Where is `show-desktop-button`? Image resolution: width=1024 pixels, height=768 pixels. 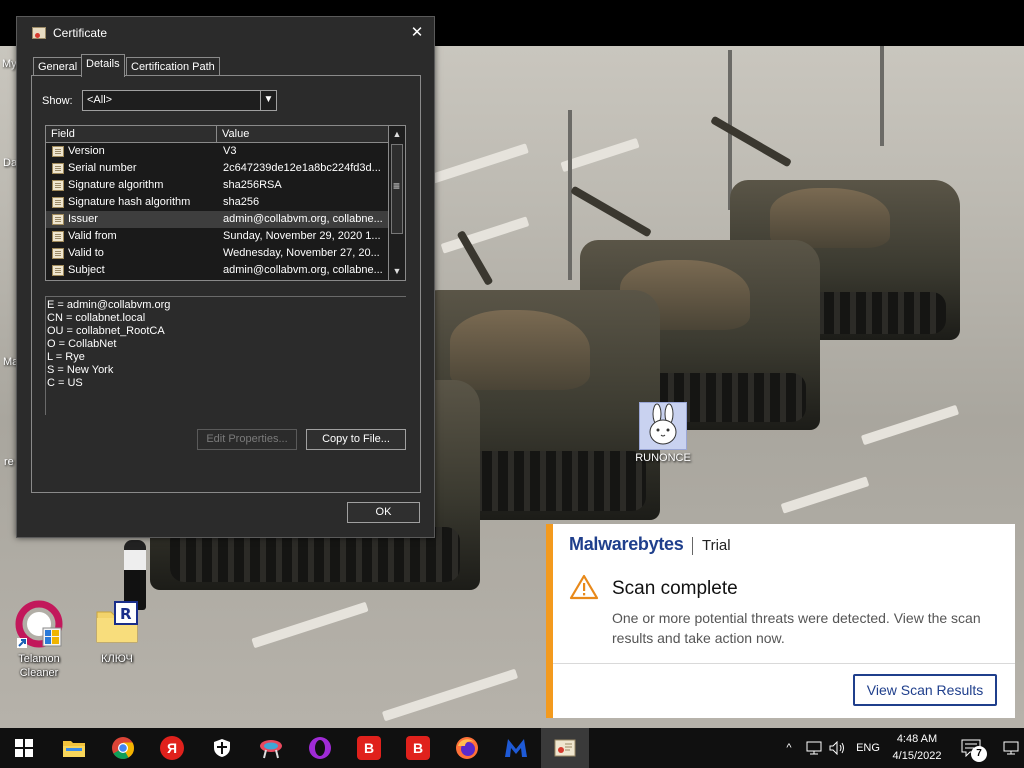
show-desktop-button is located at coordinates (1011, 748).